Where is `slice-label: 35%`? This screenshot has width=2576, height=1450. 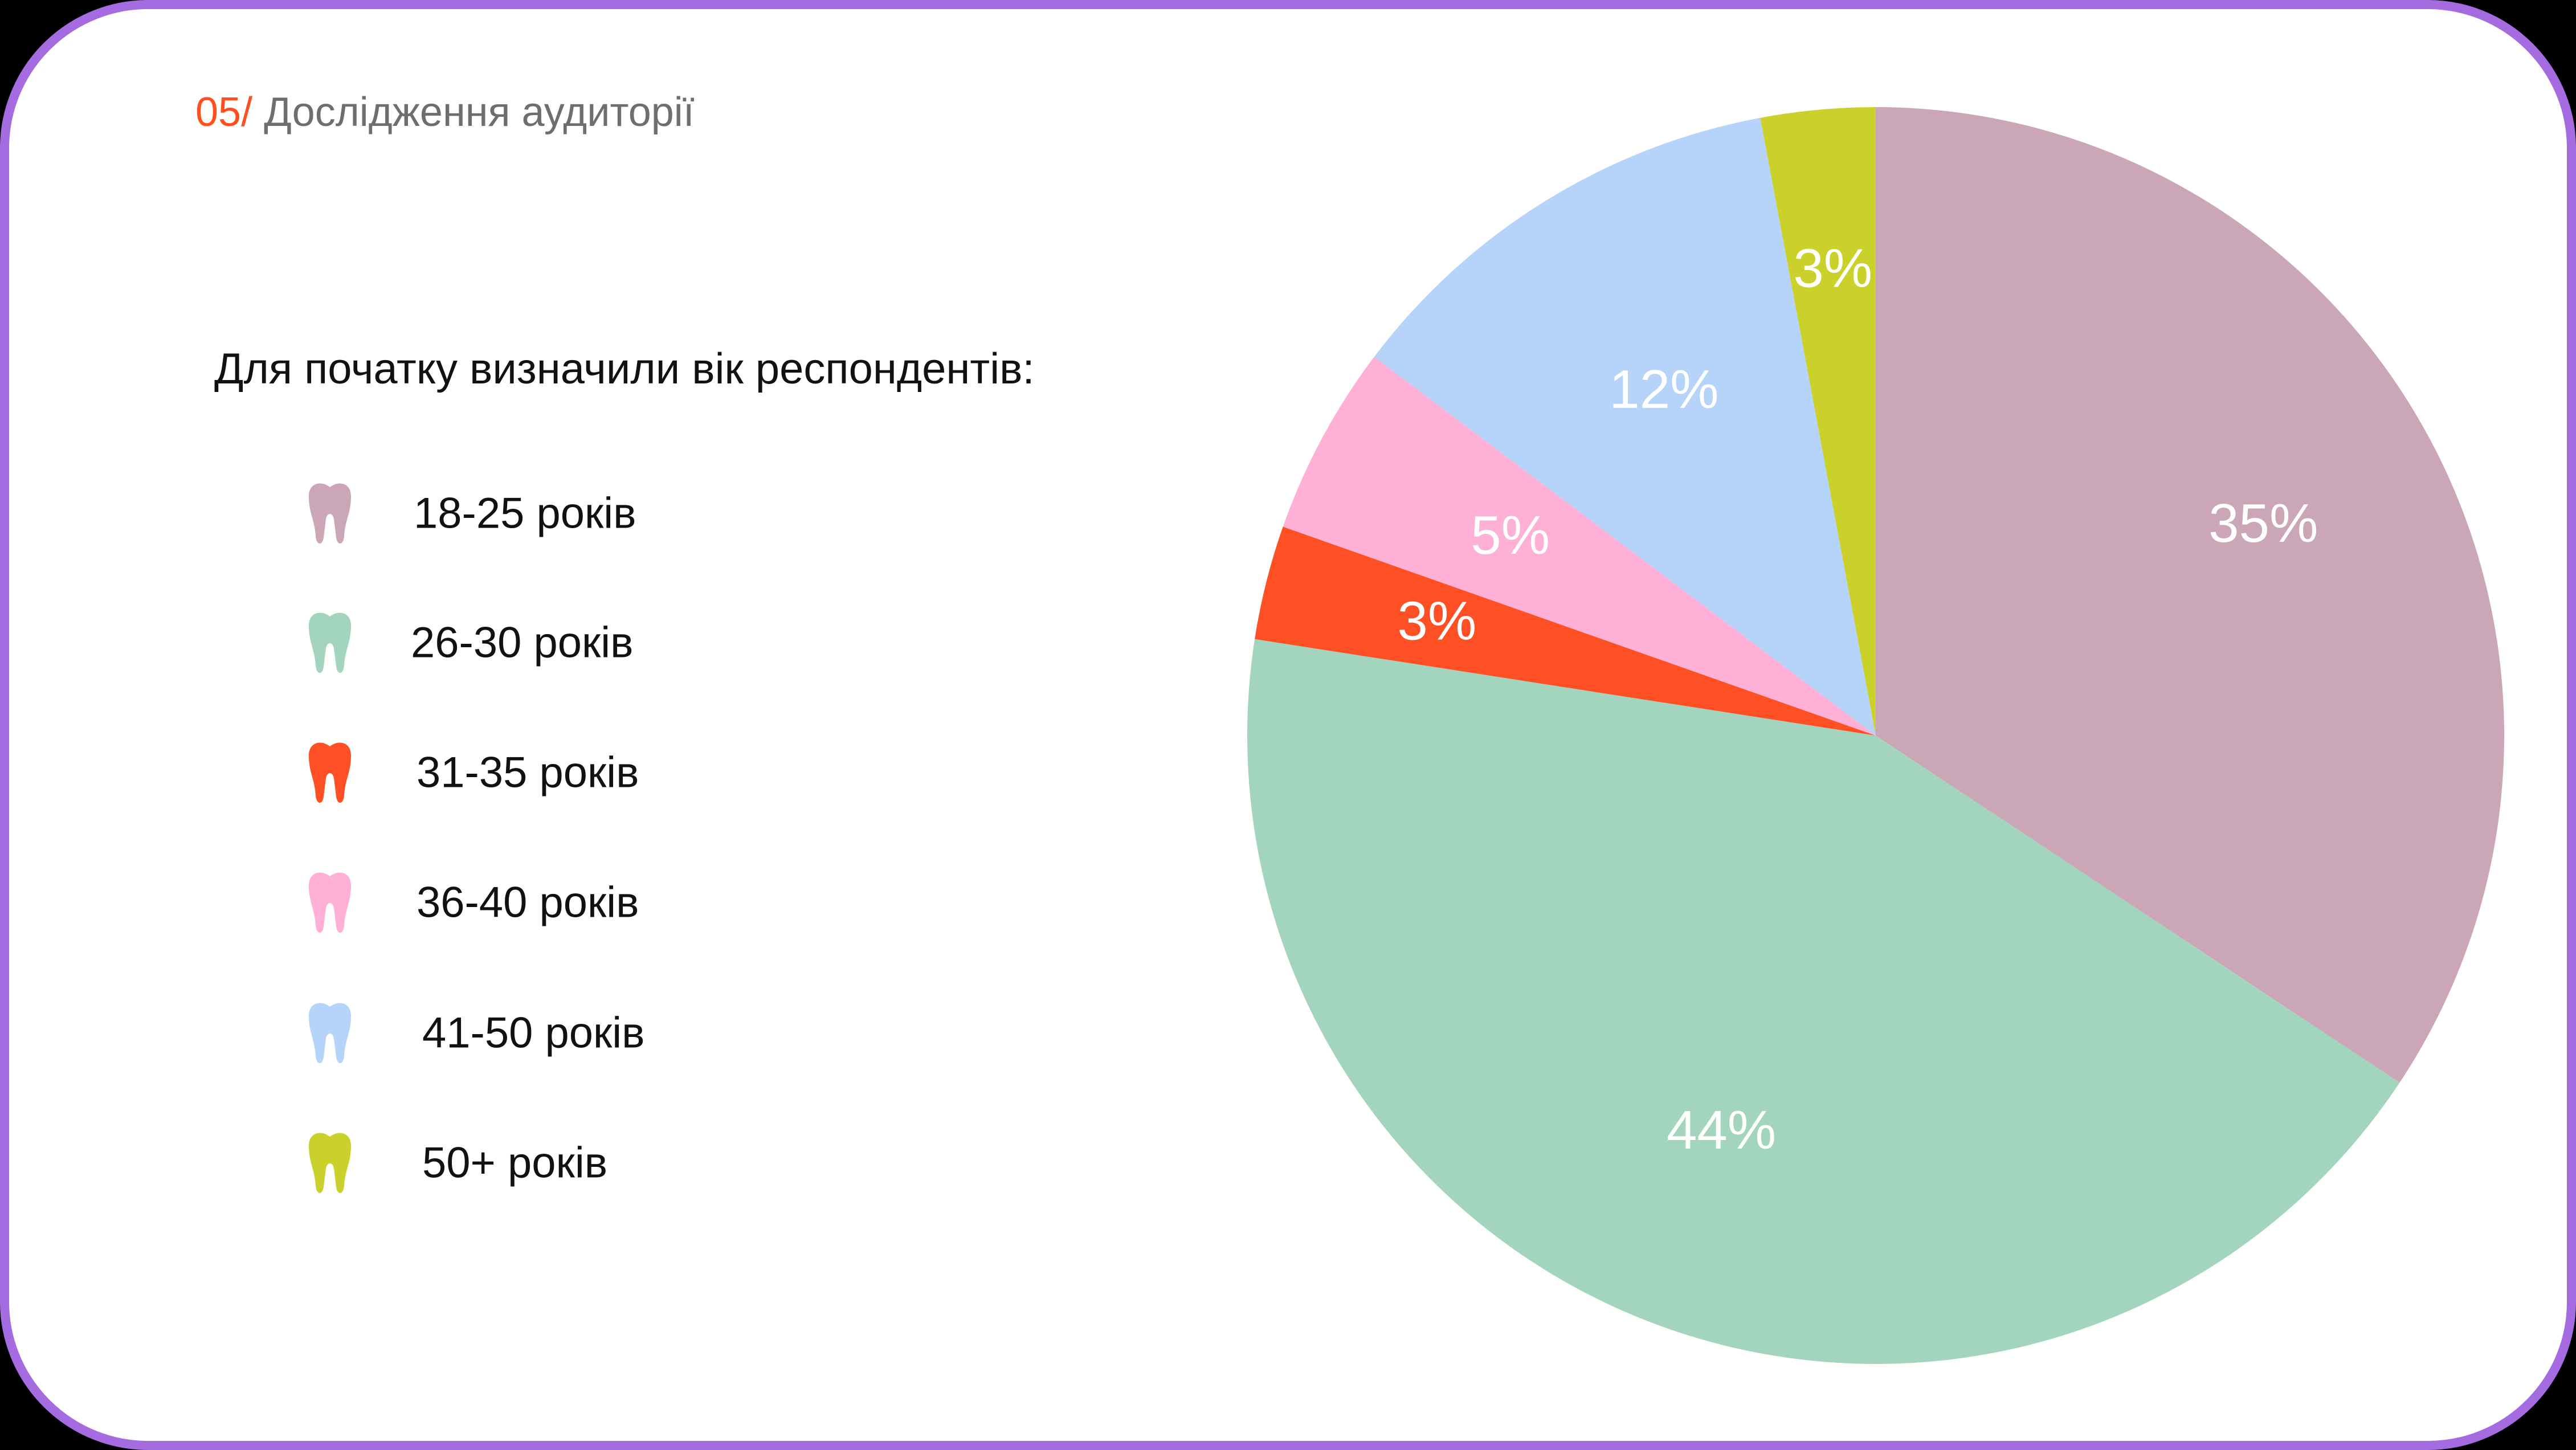 slice-label: 35% is located at coordinates (2263, 523).